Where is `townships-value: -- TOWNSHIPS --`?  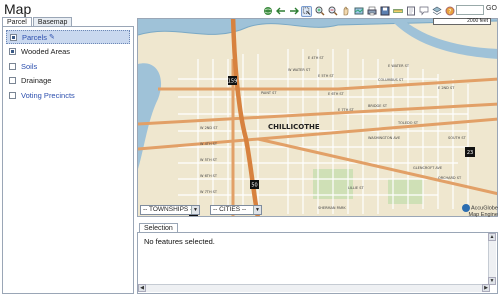
townships-value: -- TOWNSHIPS -- is located at coordinates (169, 209).